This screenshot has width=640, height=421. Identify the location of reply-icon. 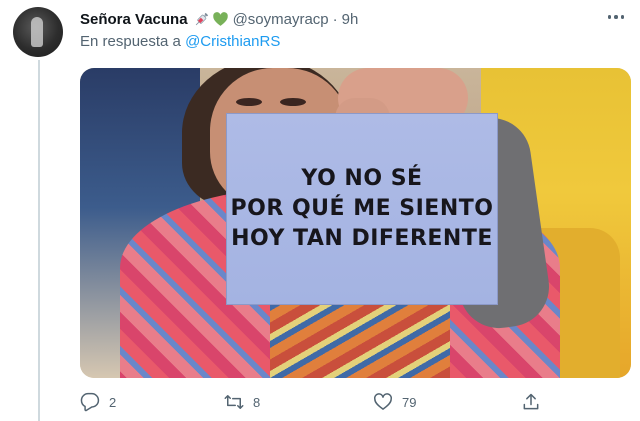
(90, 402).